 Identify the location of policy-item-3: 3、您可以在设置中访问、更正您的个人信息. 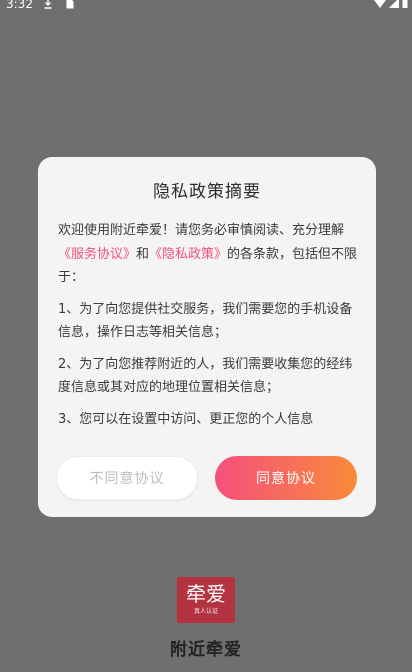
(186, 419).